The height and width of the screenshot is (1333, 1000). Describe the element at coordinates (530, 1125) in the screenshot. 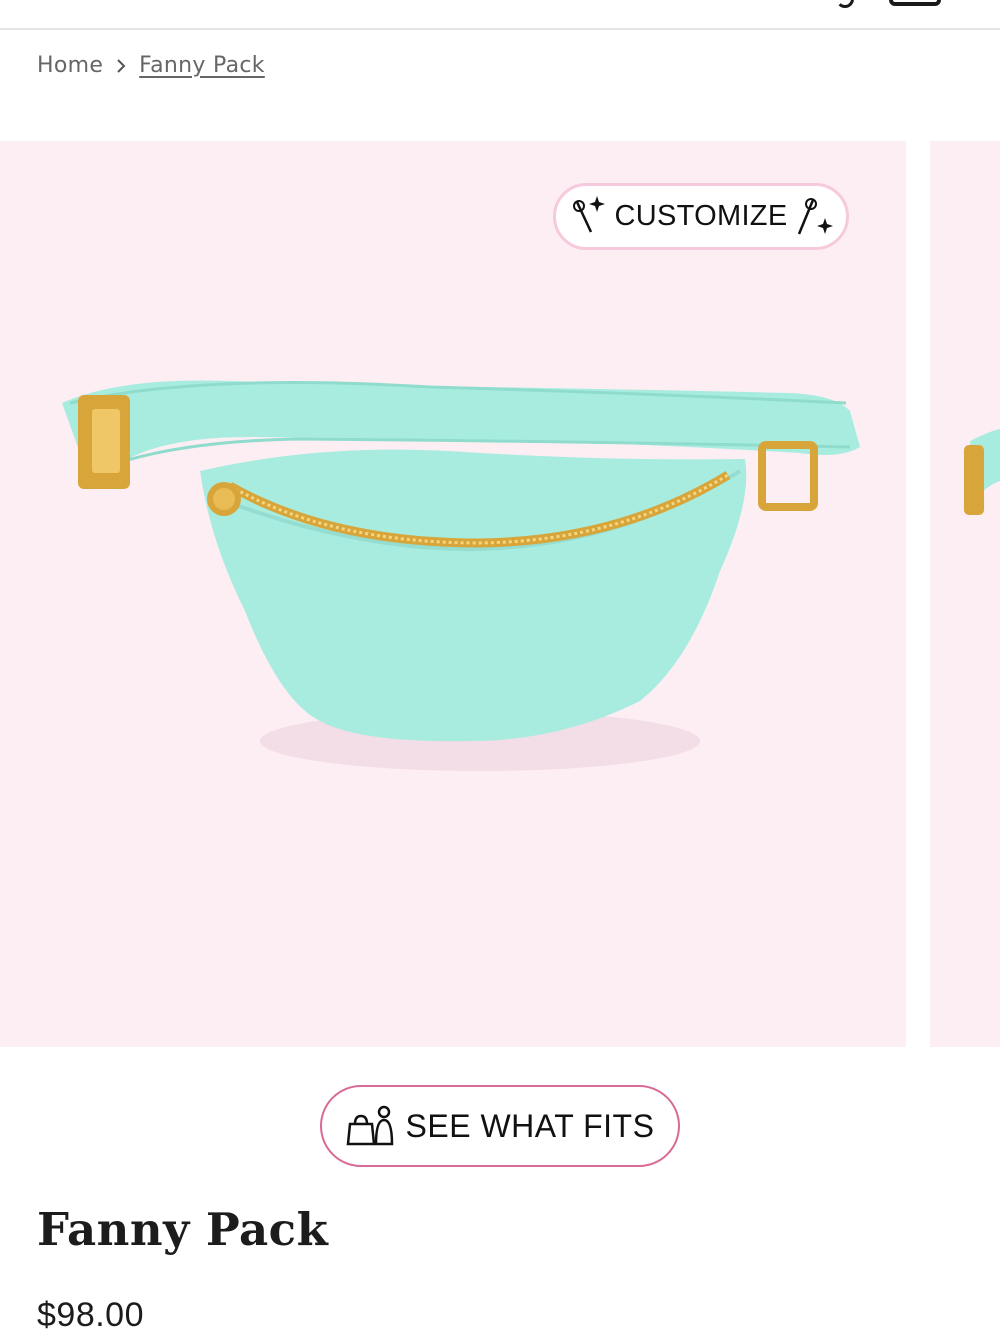

I see `see-what-fits-label: SEE WHAT FITS` at that location.